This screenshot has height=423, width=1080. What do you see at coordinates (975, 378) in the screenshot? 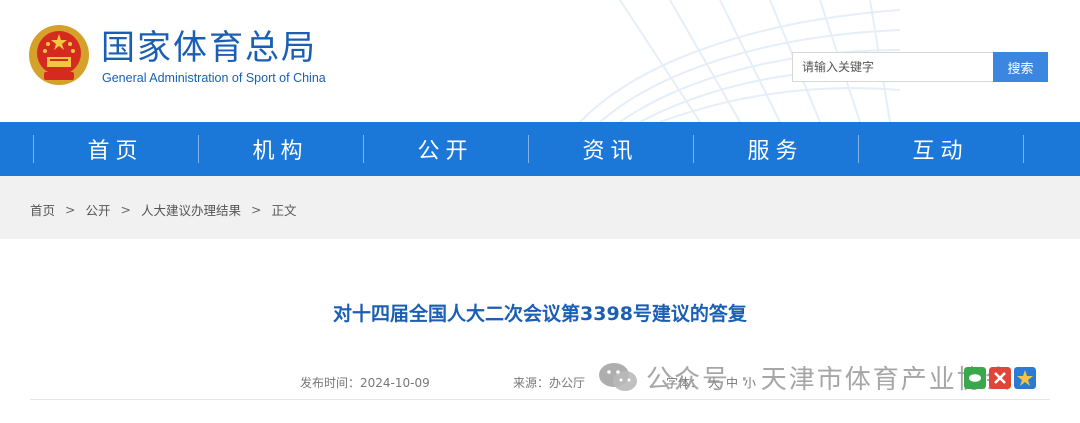
I see `green-badge-icon` at bounding box center [975, 378].